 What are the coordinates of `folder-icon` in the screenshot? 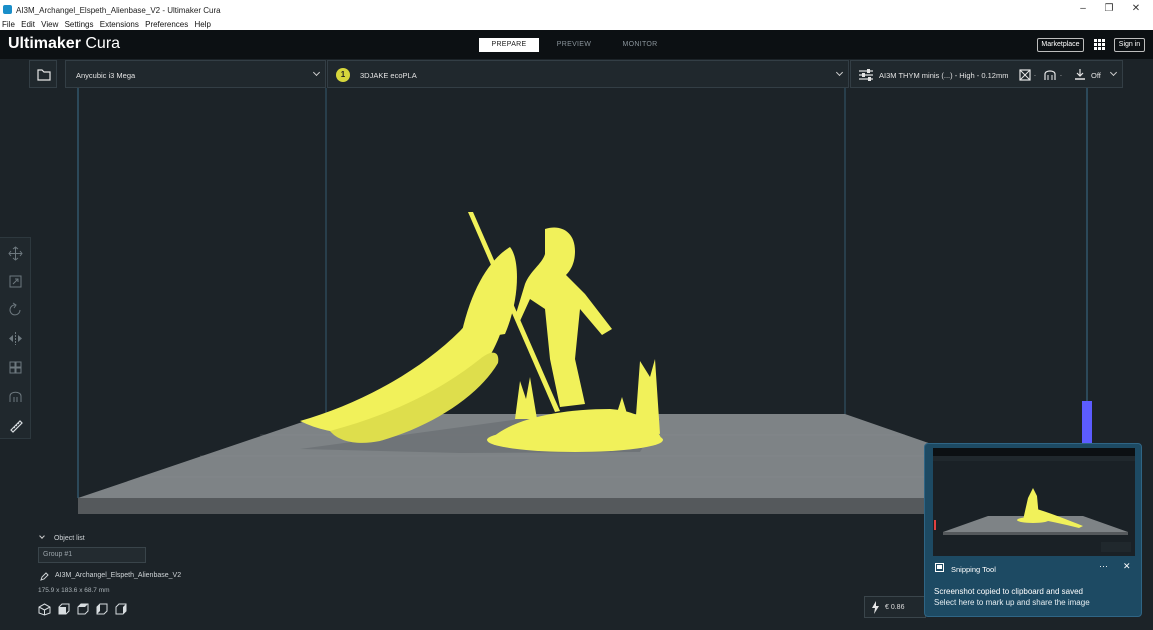 It's located at (44, 75).